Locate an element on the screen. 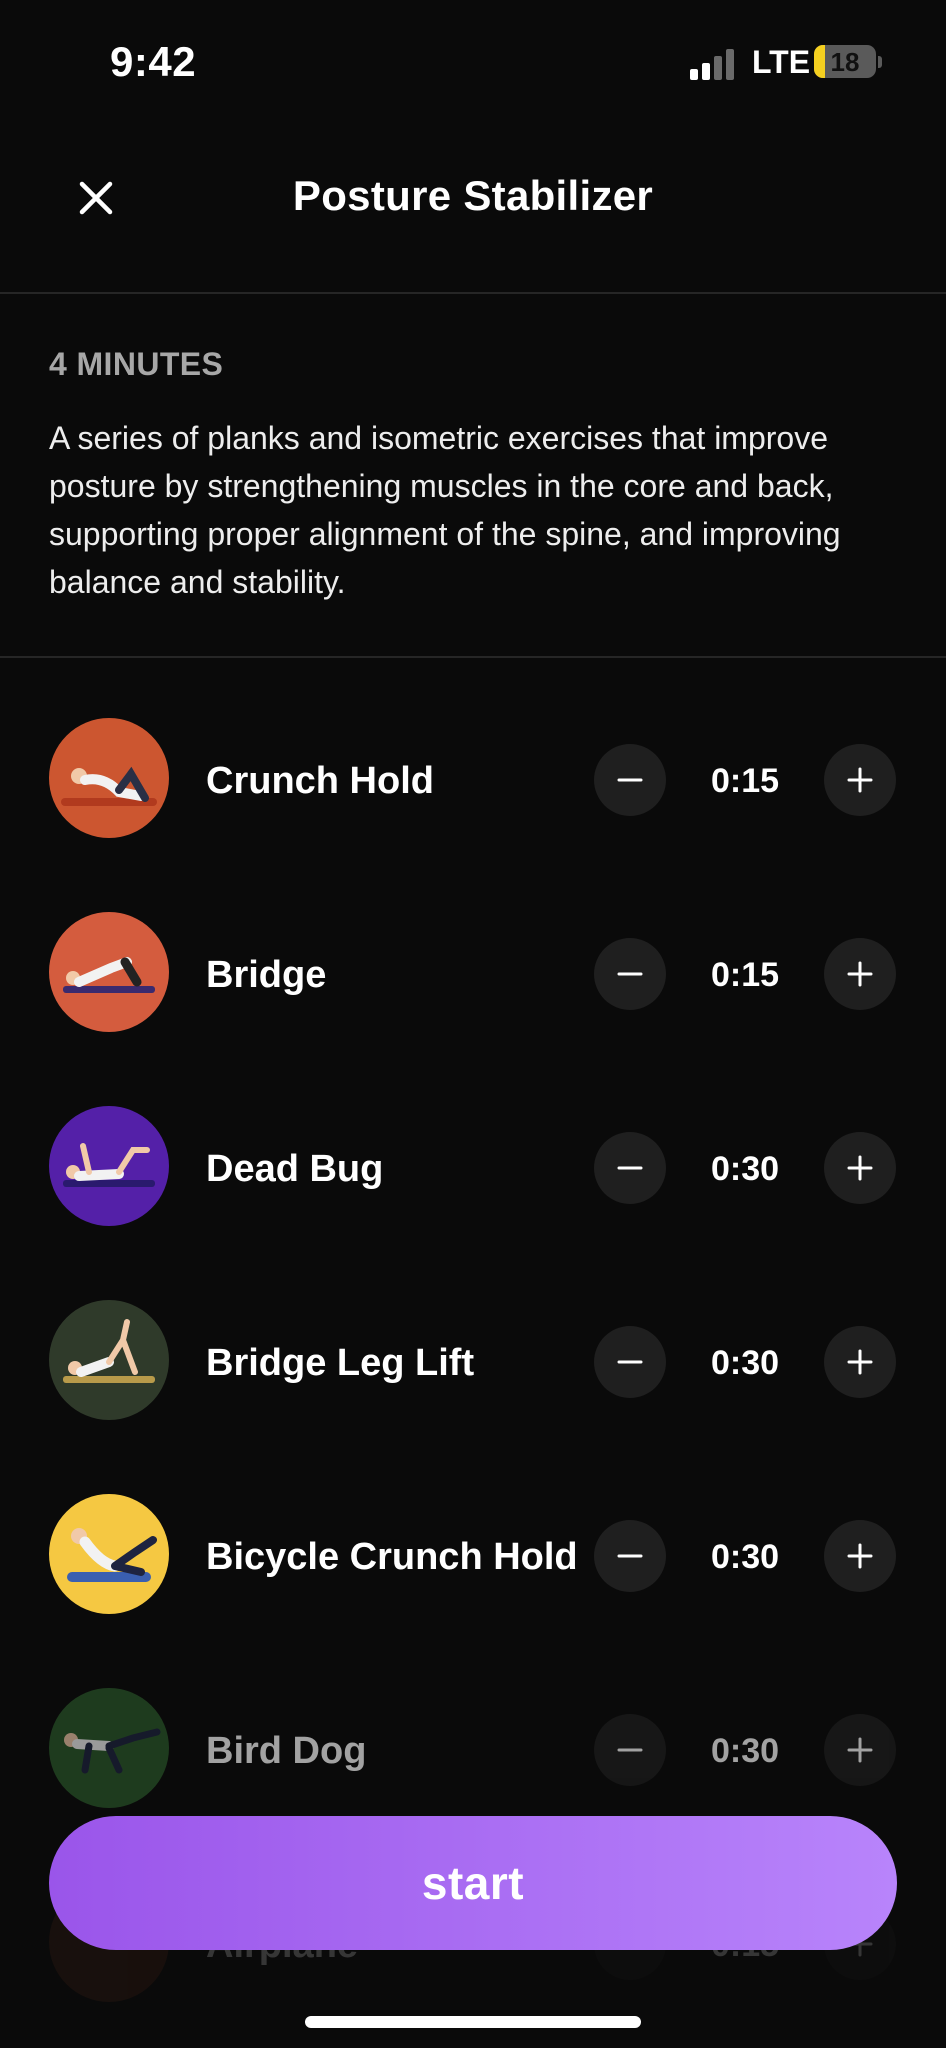 The width and height of the screenshot is (946, 2048). exercise-name: Crunch Hold is located at coordinates (320, 781).